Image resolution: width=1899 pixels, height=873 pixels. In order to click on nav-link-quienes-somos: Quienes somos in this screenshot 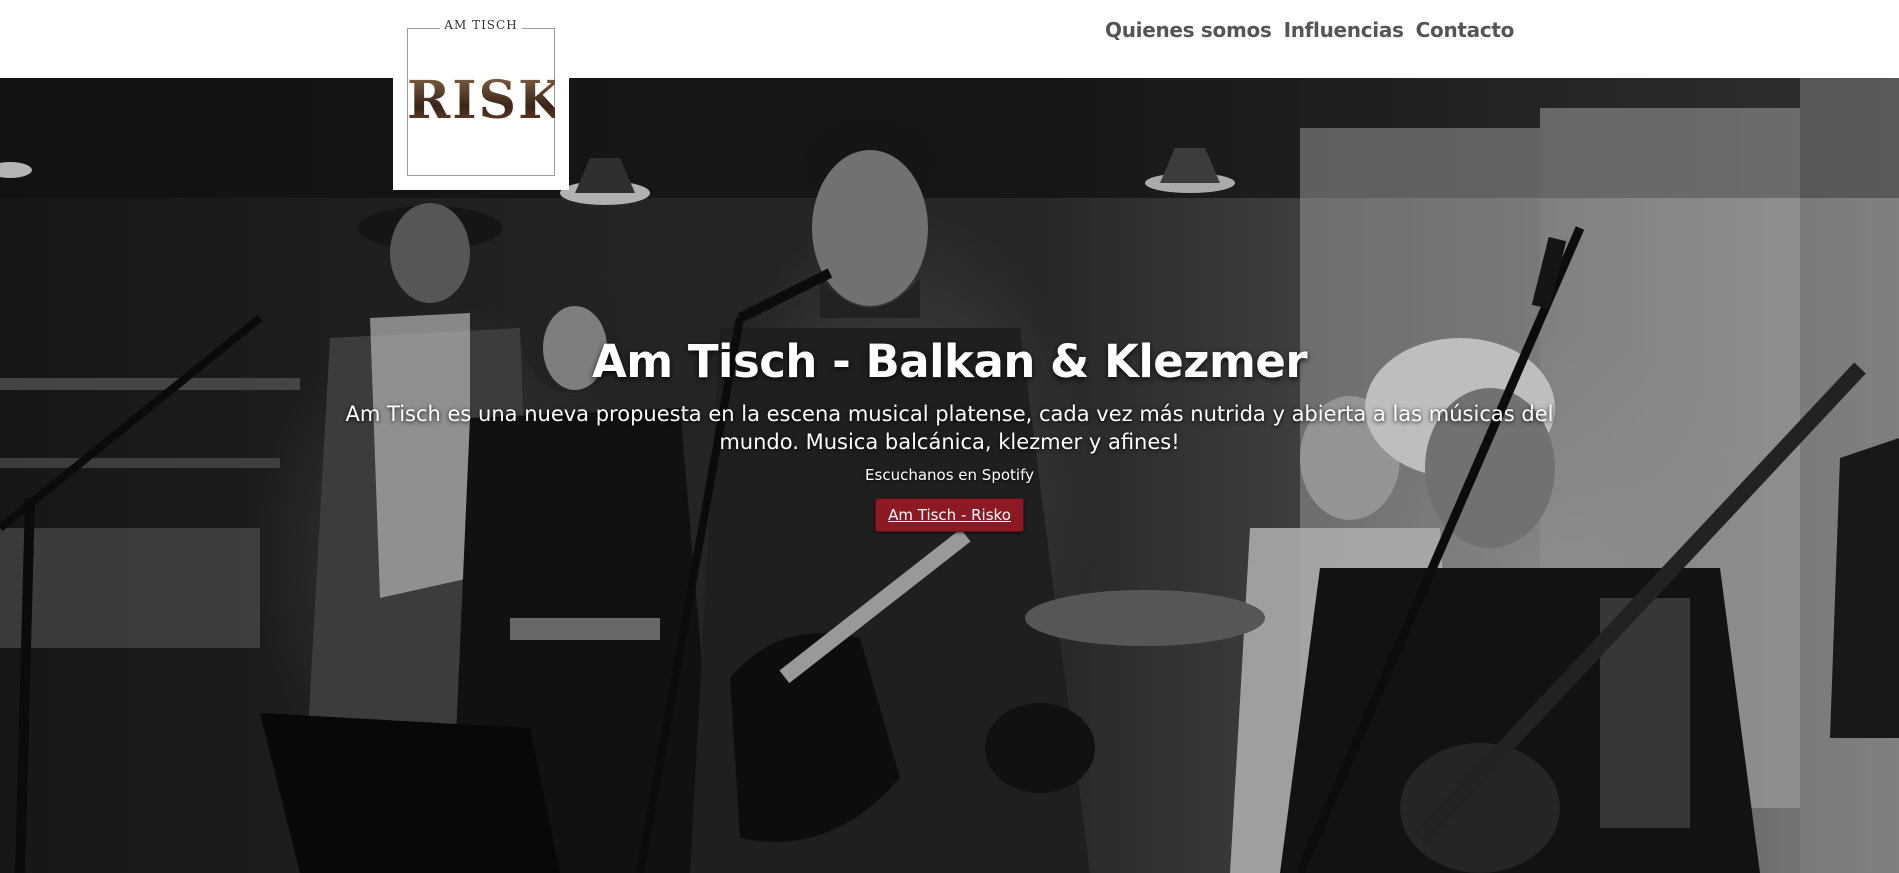, I will do `click(1188, 30)`.